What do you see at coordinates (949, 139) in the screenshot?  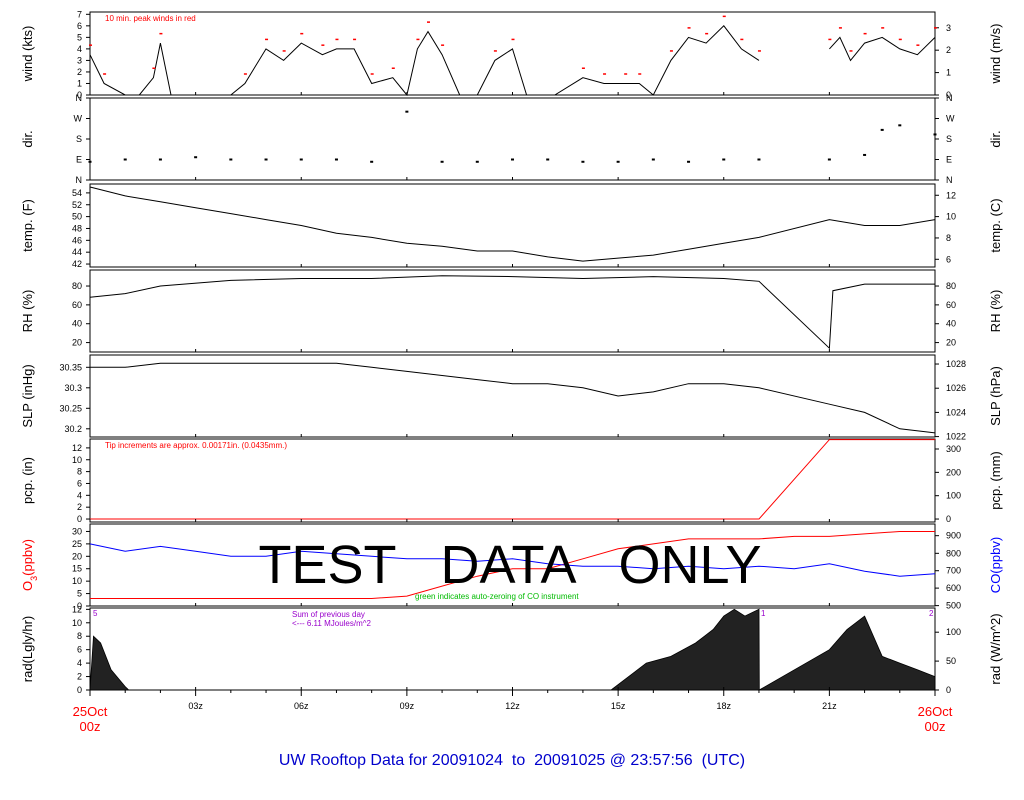 I see `y-tick-label-right: S` at bounding box center [949, 139].